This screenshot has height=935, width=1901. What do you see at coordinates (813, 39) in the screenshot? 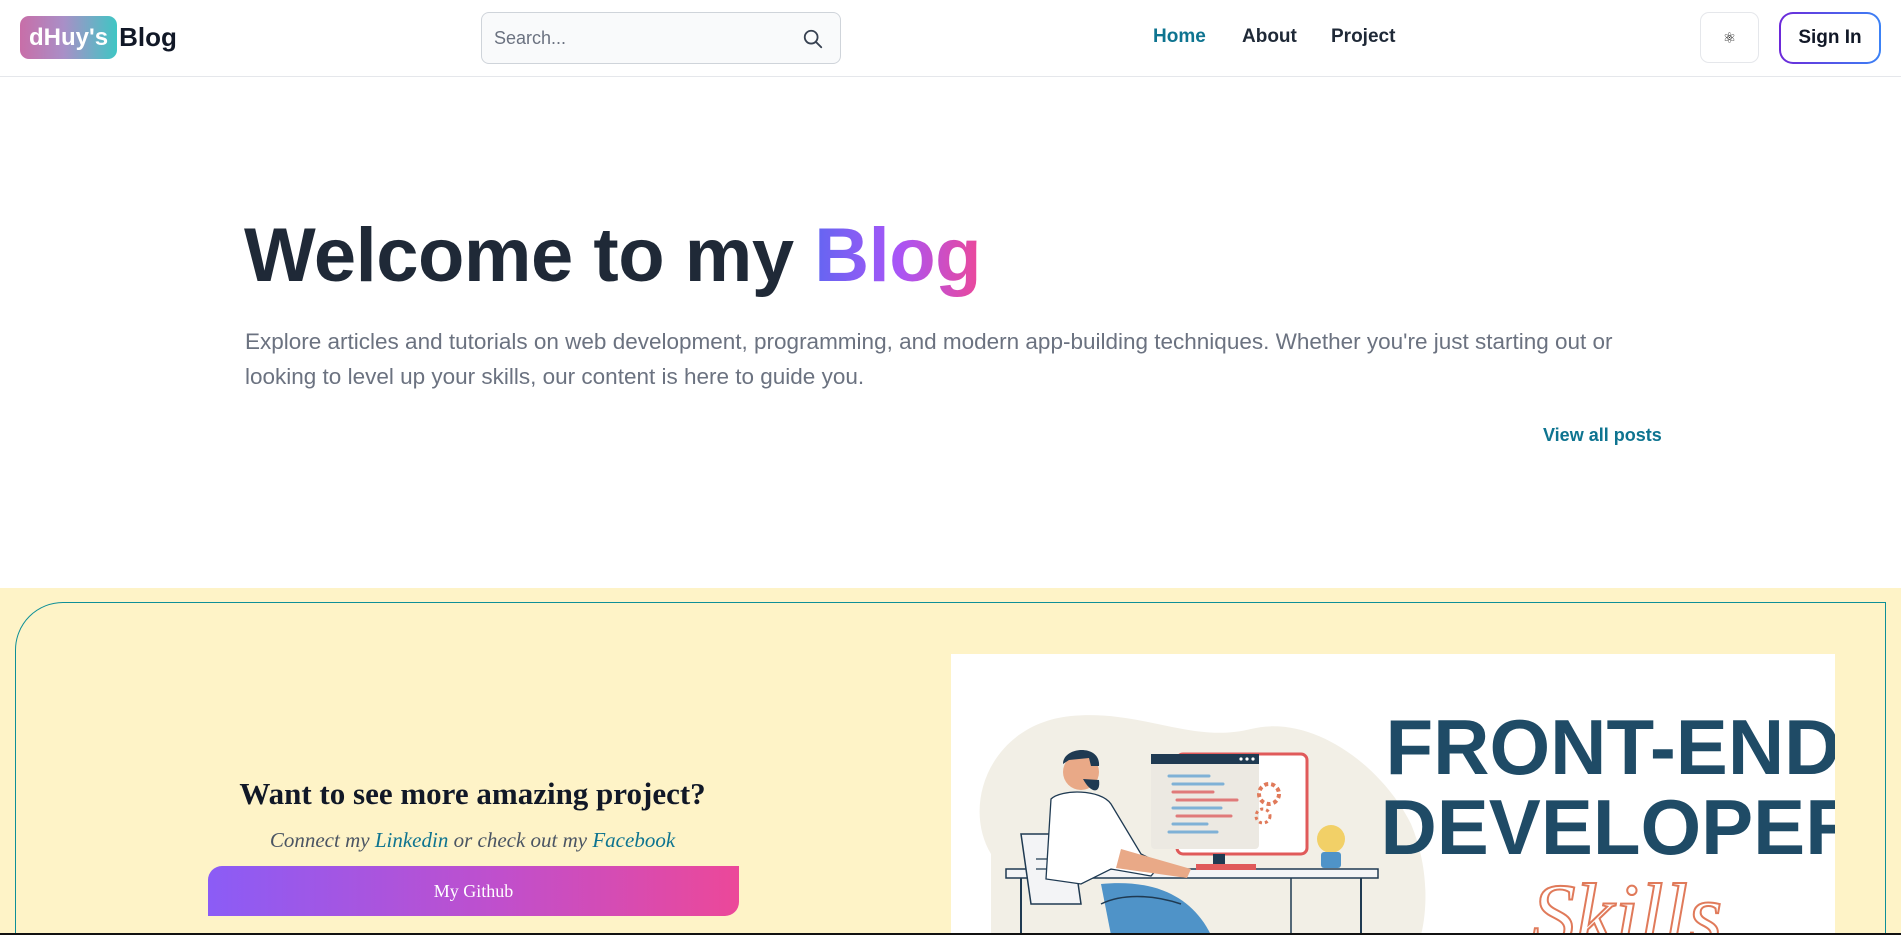
I see `search-icon` at bounding box center [813, 39].